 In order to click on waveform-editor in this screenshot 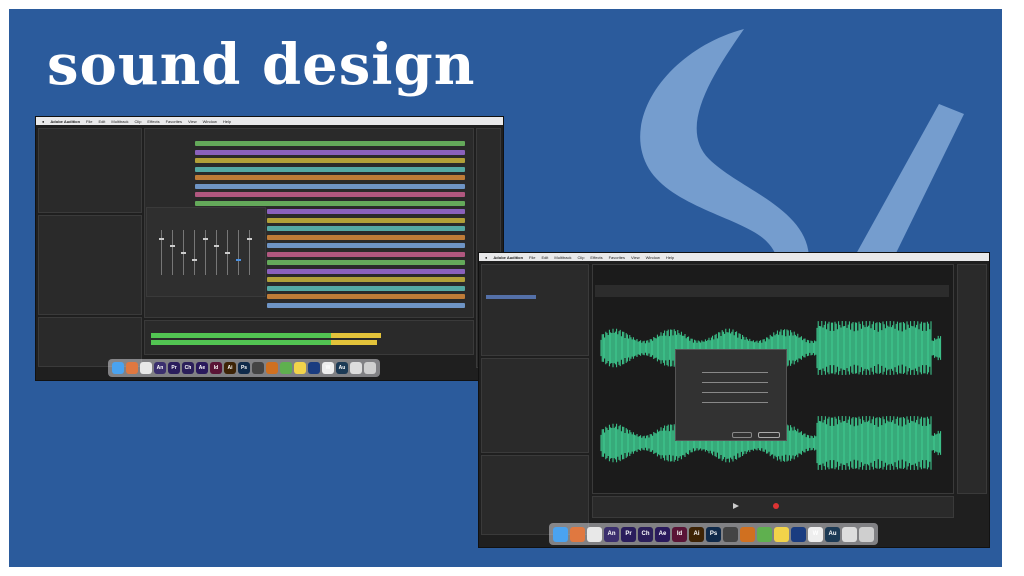, I will do `click(773, 379)`.